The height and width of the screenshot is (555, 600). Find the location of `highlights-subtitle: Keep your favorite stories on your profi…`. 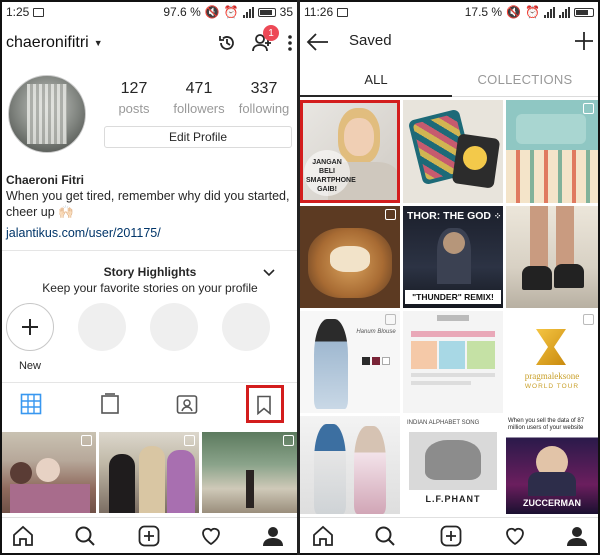

highlights-subtitle: Keep your favorite stories on your profi… is located at coordinates (150, 288).